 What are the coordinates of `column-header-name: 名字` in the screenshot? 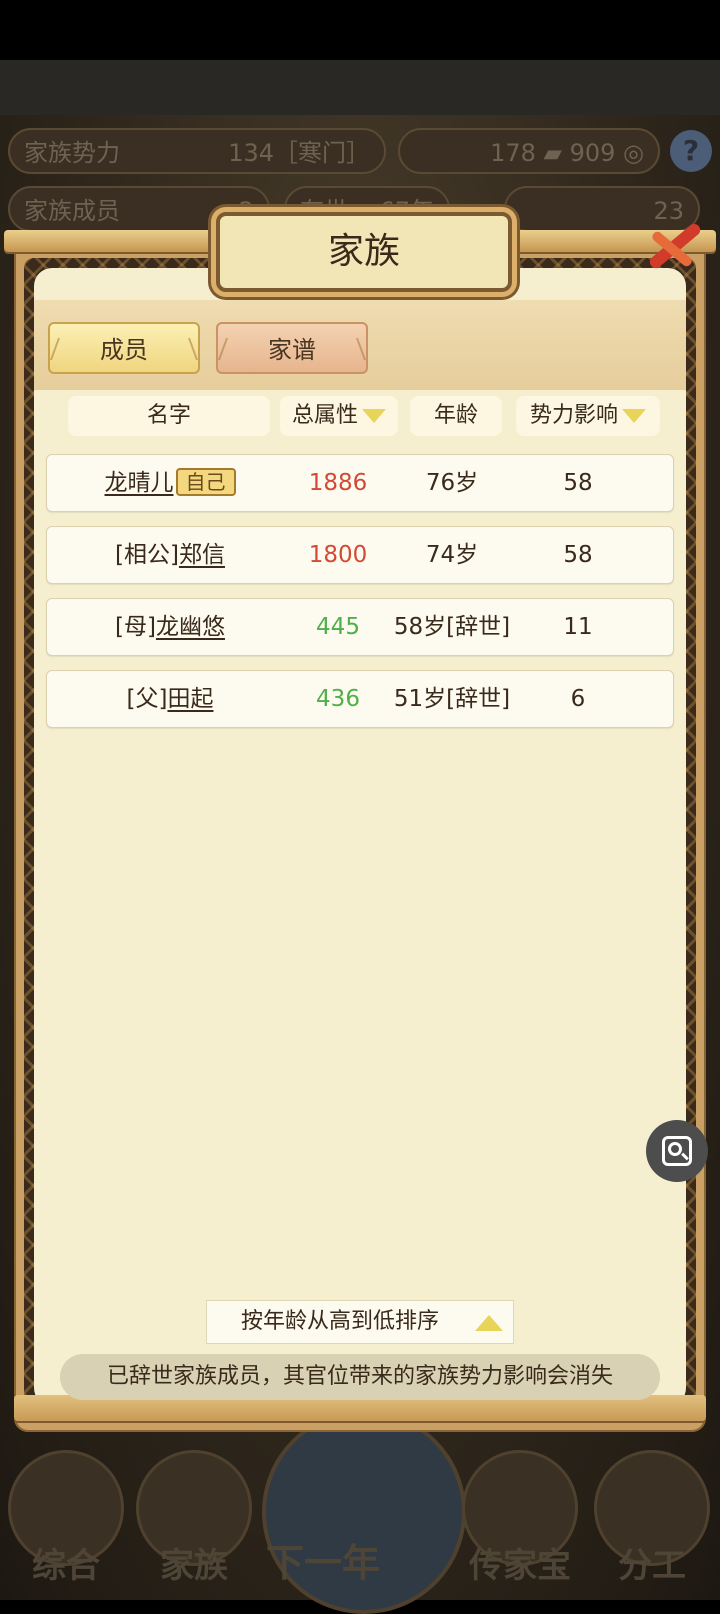 It's located at (169, 416).